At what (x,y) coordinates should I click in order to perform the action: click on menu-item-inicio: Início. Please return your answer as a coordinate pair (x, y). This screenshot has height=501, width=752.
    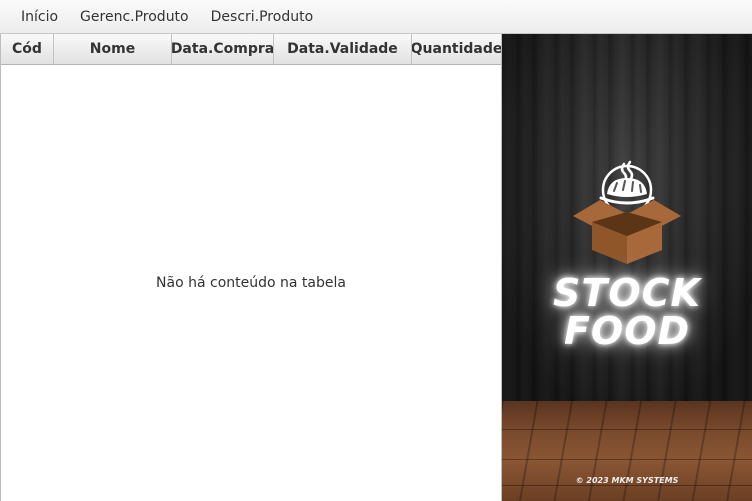
    Looking at the image, I should click on (39, 17).